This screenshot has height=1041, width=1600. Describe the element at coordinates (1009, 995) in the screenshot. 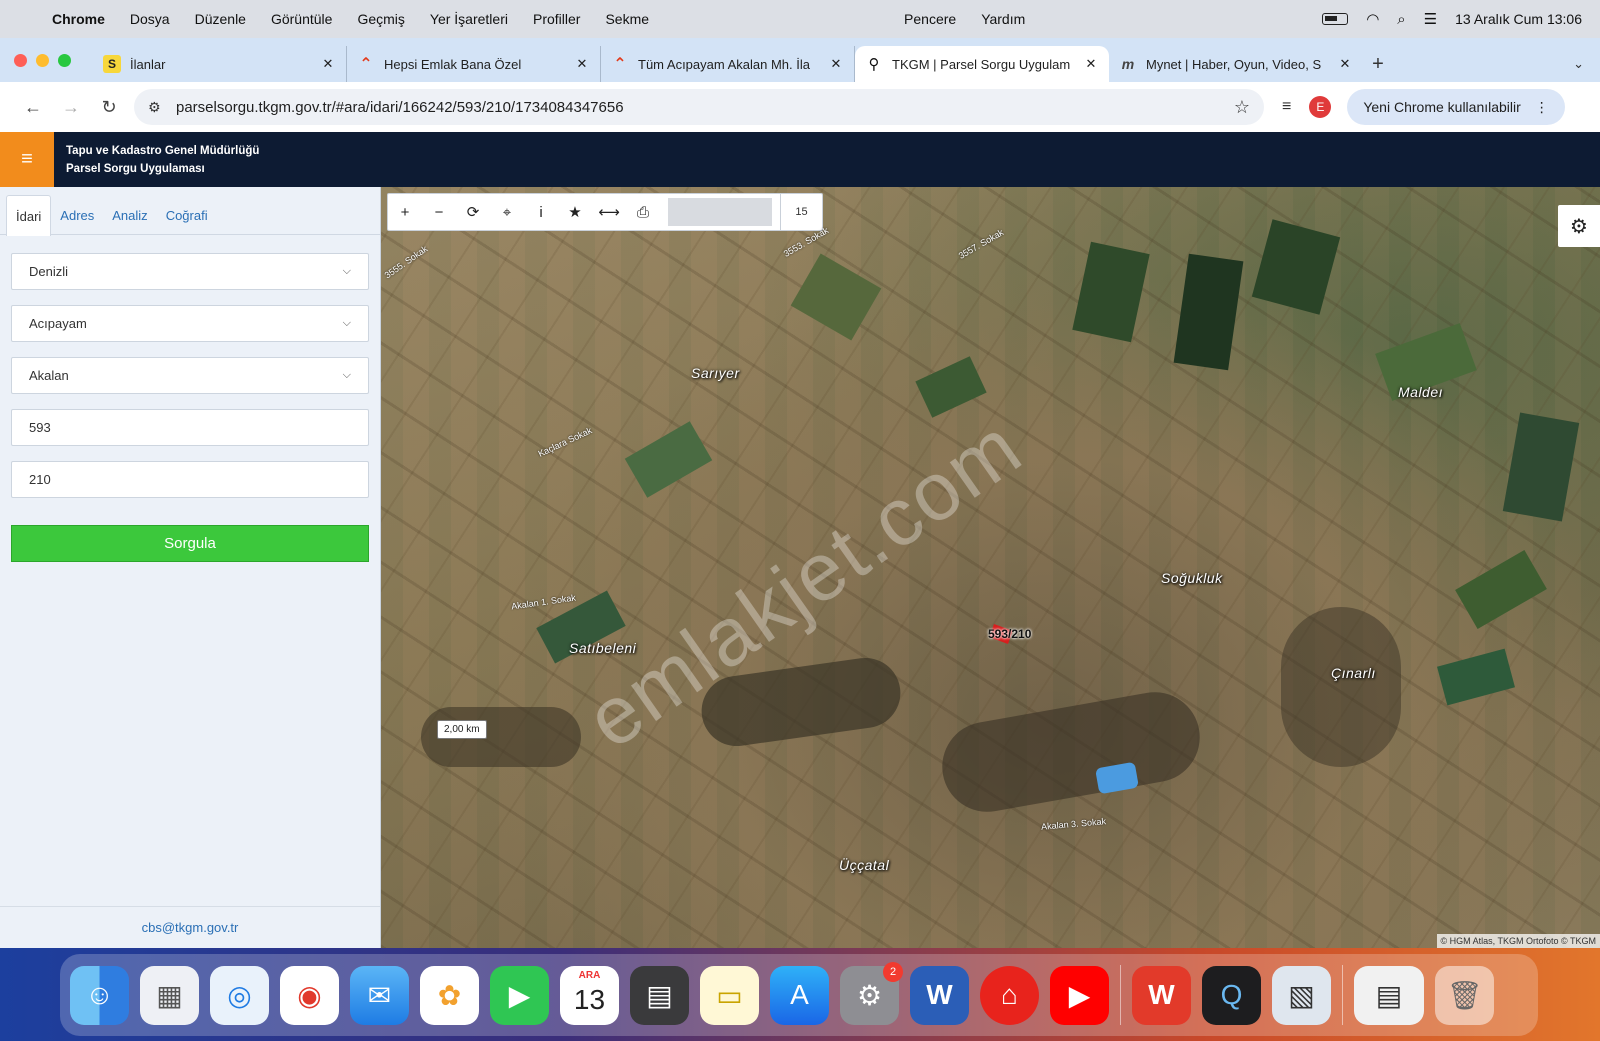

I see `hepsiemlak-app-icon: ⌂` at that location.